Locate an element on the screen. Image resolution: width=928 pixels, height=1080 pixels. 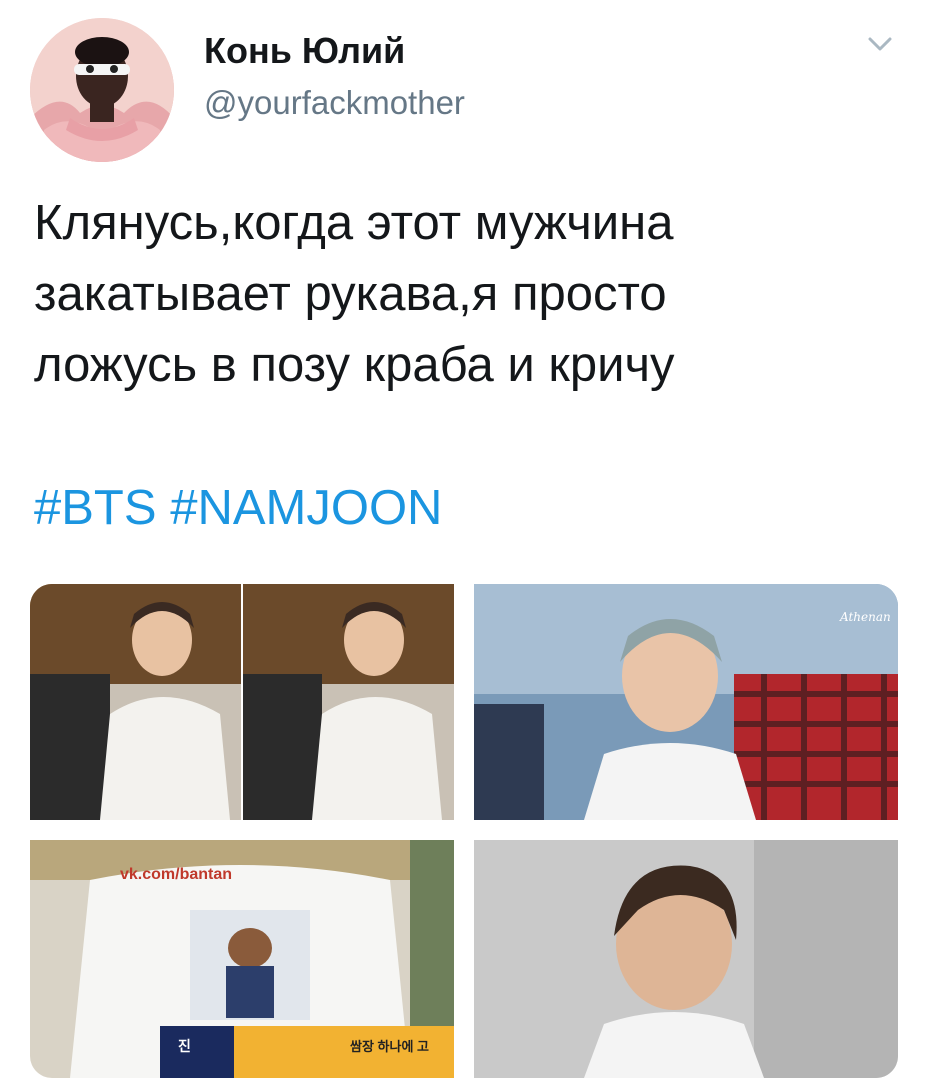
display-name: Конь Юлий is located at coordinates (304, 51).